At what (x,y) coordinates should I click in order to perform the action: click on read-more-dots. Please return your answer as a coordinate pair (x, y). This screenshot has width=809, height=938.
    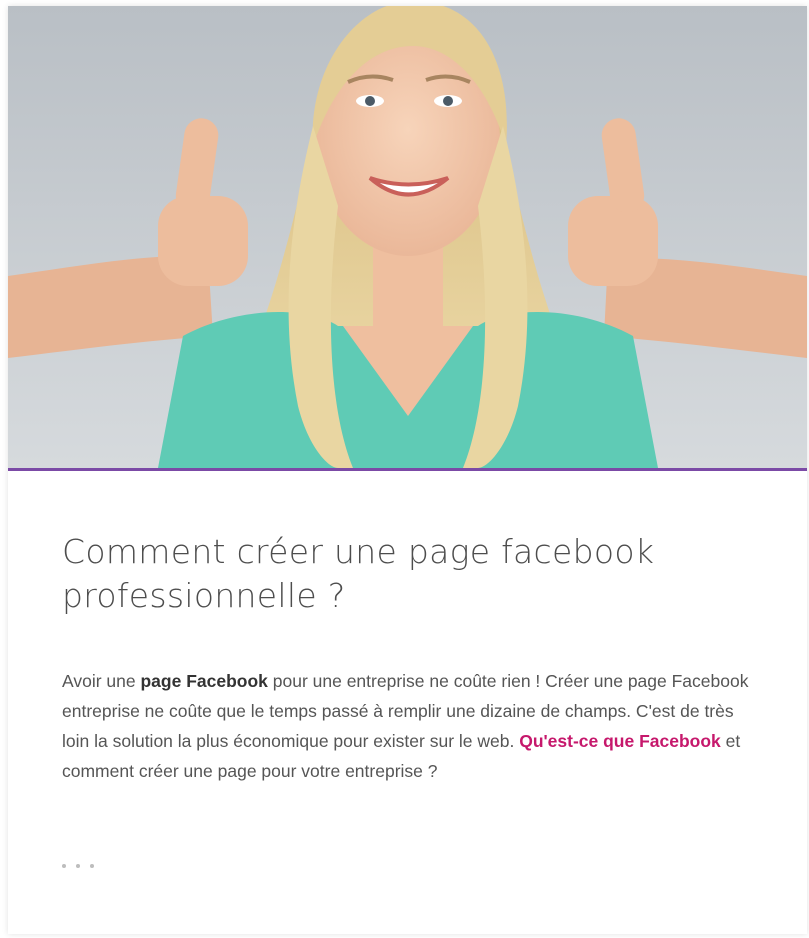
    Looking at the image, I should click on (78, 866).